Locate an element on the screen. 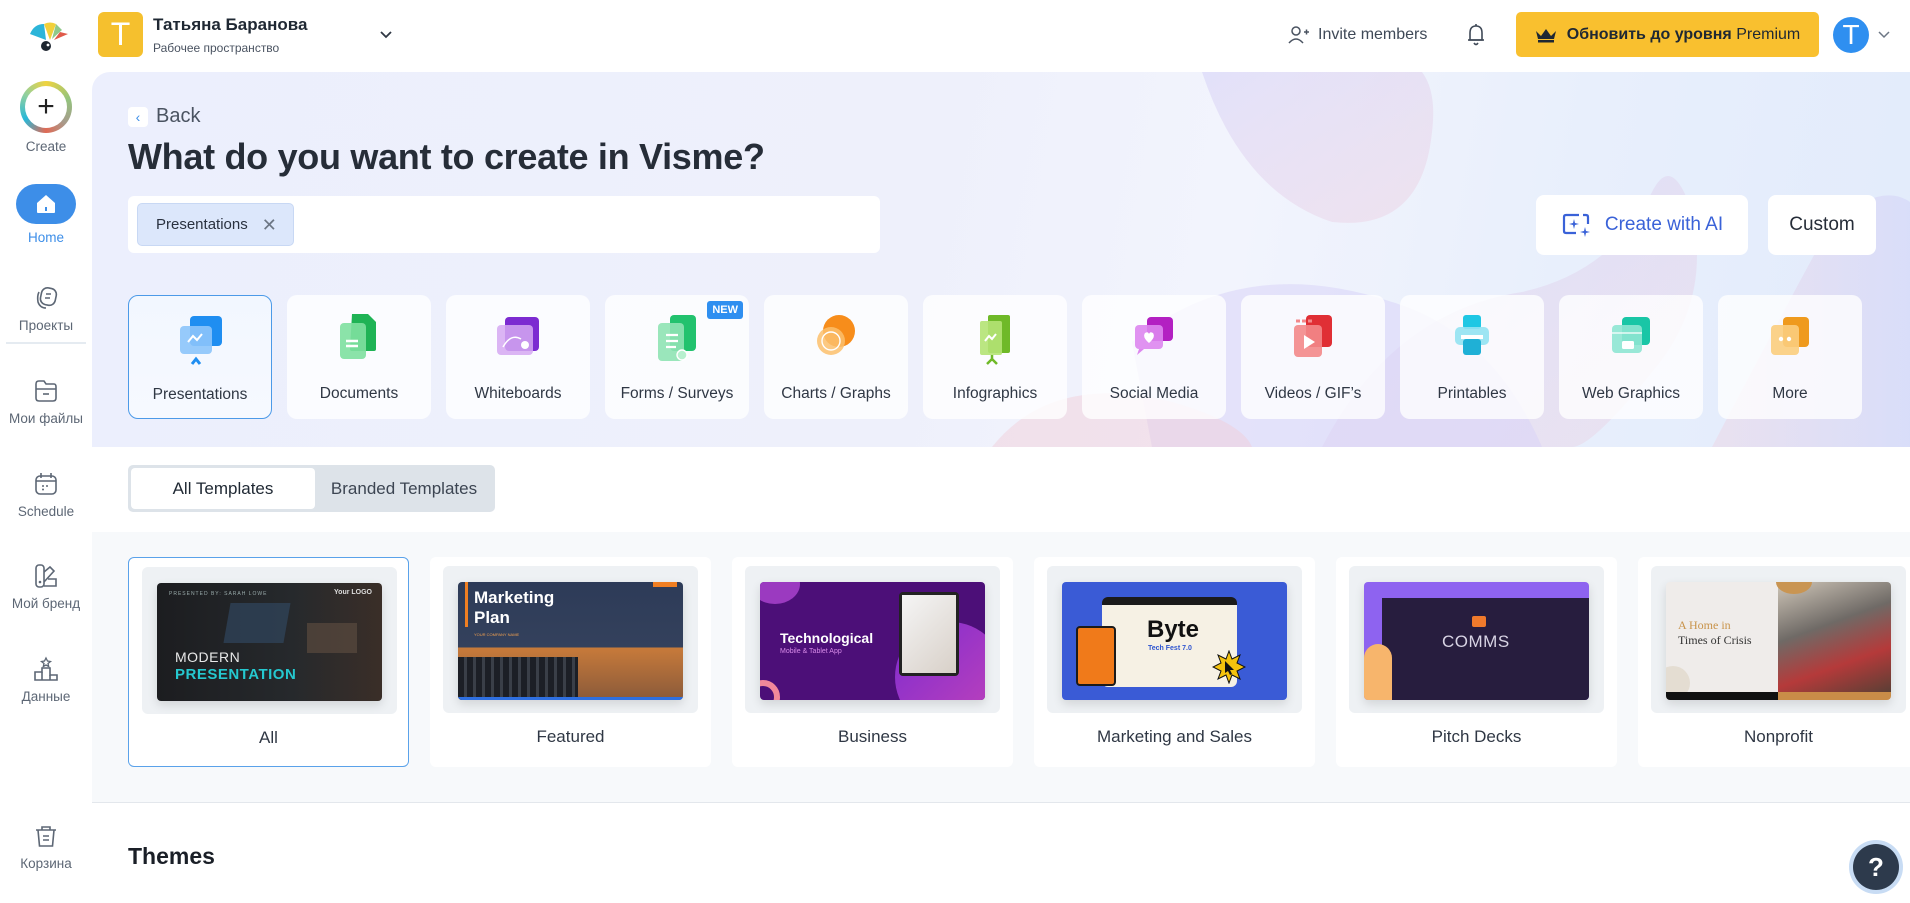  category-card-forms-surveys: NEW Forms / Surveys is located at coordinates (677, 357).